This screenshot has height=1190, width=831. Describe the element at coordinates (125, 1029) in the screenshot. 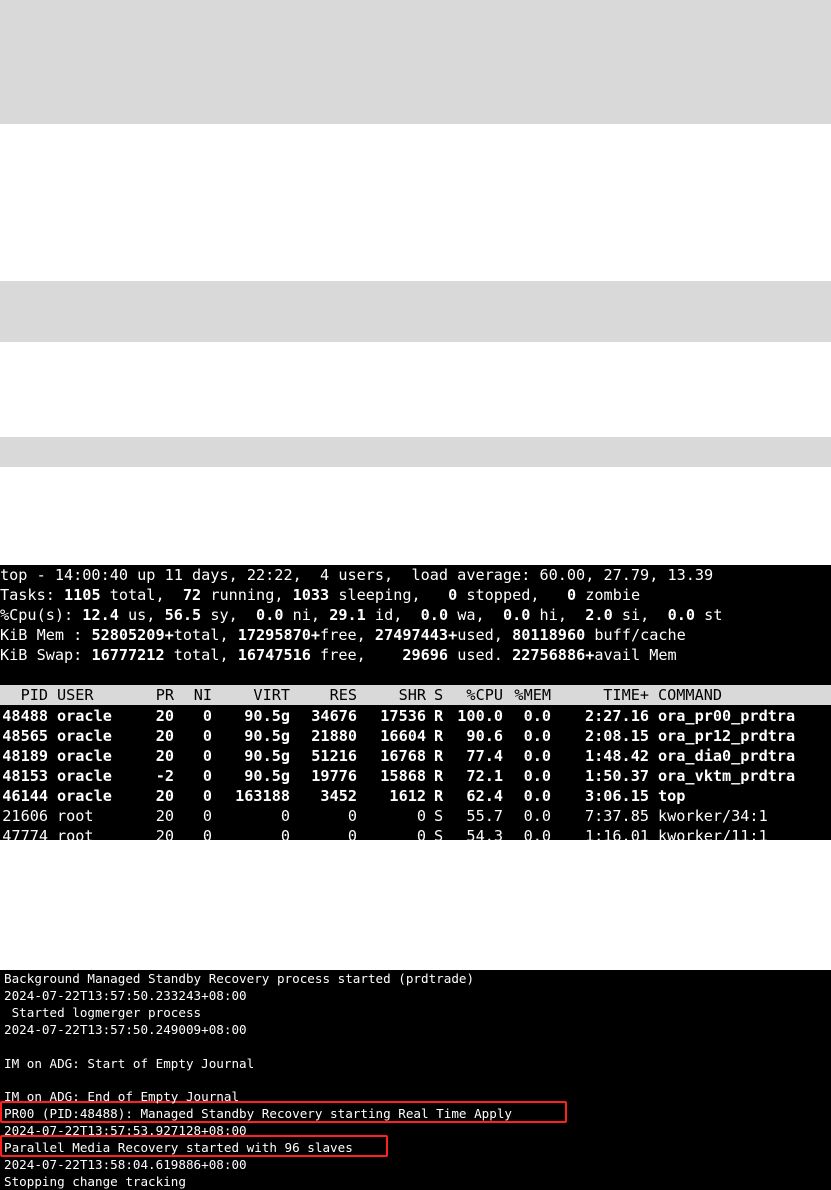

I see `log-line: 2024-07-22T13:57:50.249009+08:00` at that location.